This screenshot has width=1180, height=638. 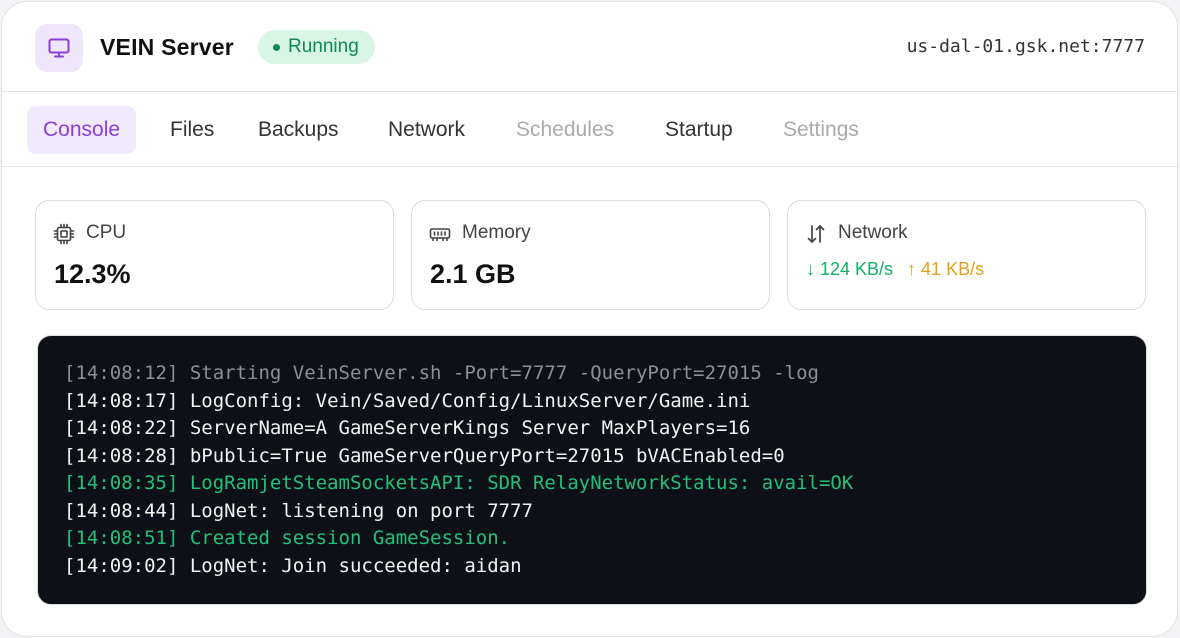 I want to click on network-rates: ↓ 124 KB/s ↑ 41 KB/s, so click(x=895, y=269).